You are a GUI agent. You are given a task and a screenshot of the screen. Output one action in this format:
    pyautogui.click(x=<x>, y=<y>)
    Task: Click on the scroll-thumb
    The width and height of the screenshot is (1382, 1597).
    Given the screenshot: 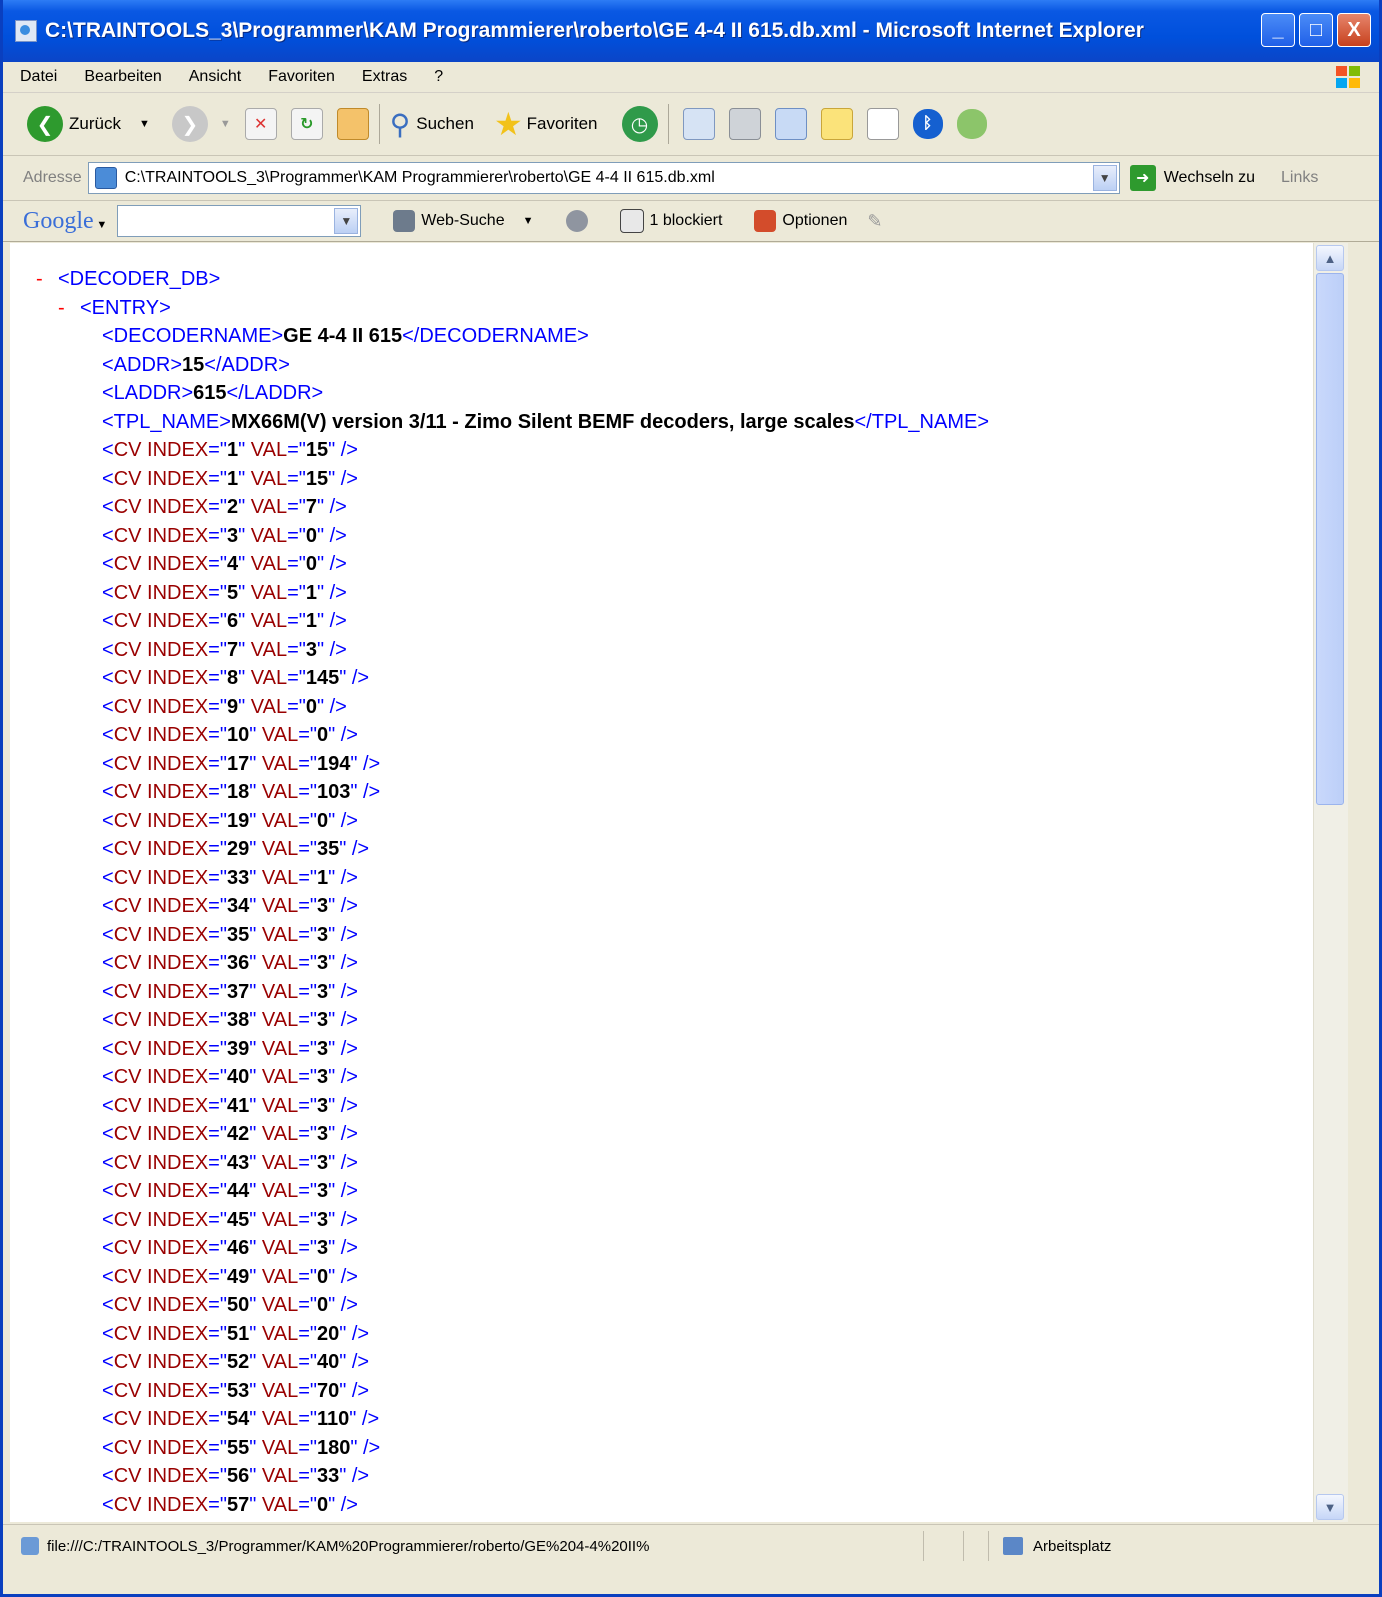 What is the action you would take?
    pyautogui.click(x=1330, y=539)
    